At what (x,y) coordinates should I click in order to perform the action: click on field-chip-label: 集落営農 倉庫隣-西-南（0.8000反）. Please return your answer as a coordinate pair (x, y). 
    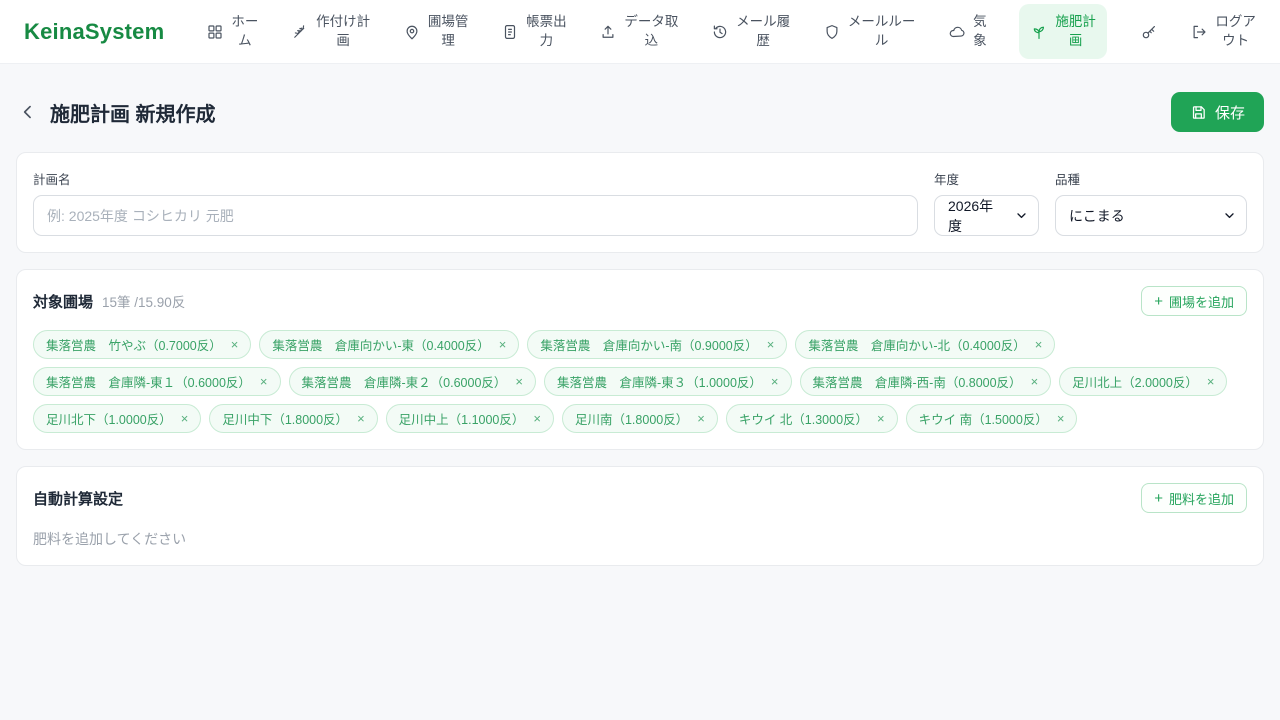
    Looking at the image, I should click on (917, 383).